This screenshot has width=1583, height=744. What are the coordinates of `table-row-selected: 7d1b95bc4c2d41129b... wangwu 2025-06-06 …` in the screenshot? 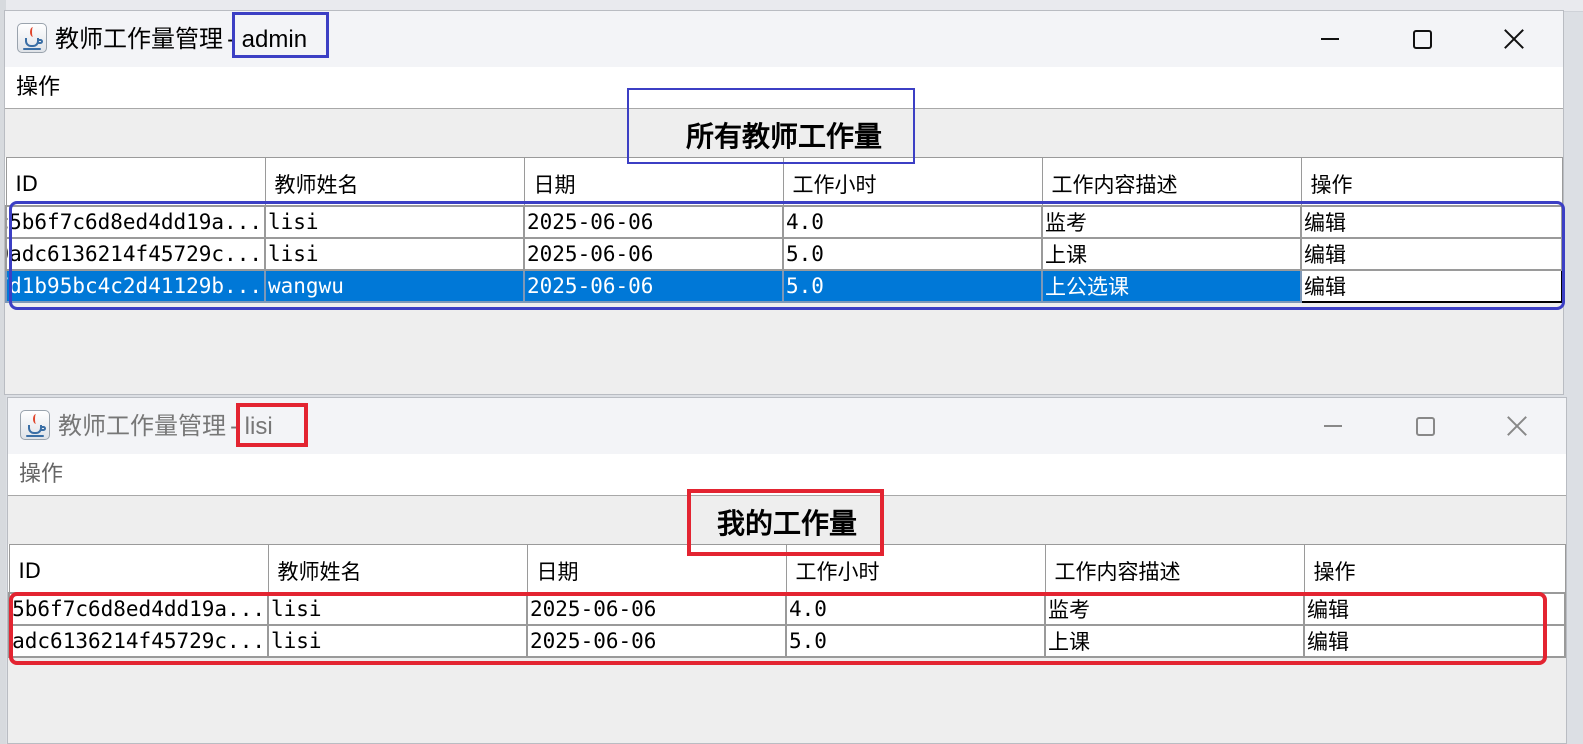 It's located at (784, 285).